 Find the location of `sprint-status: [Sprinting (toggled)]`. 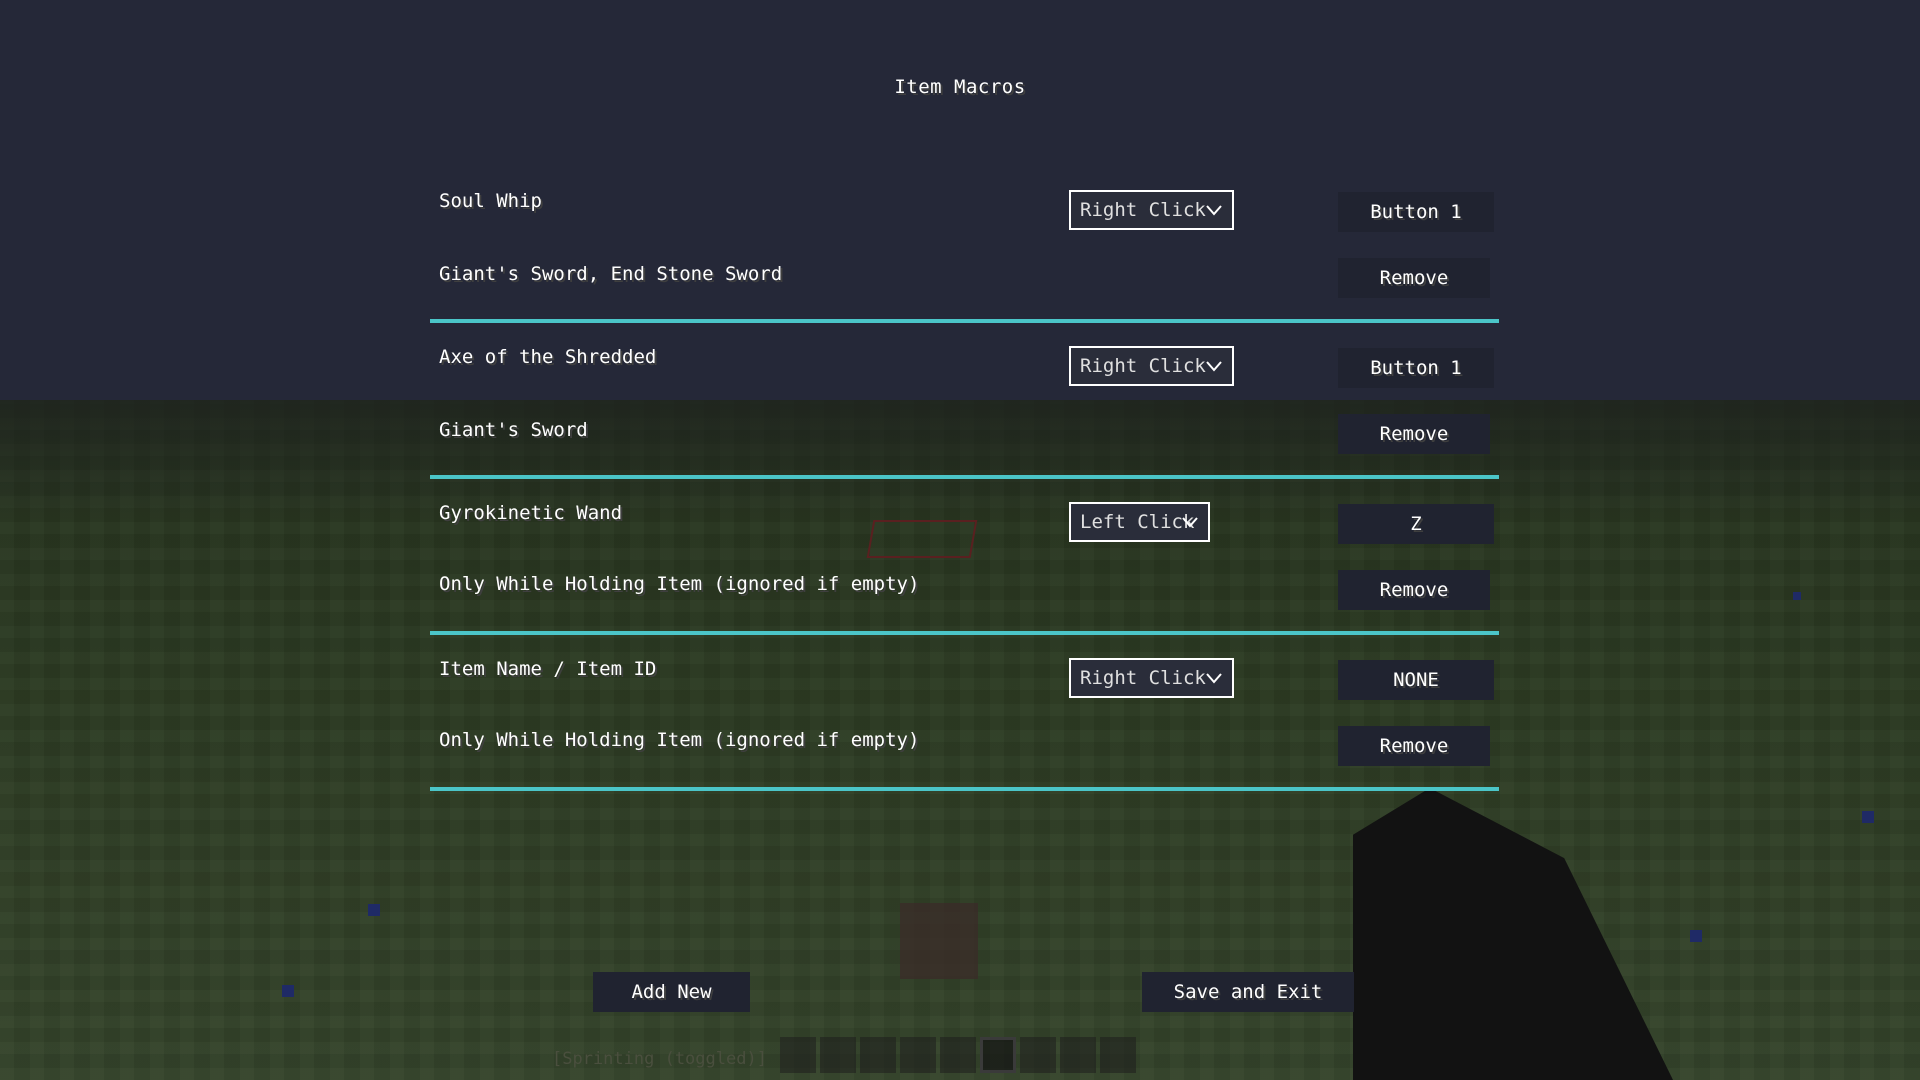

sprint-status: [Sprinting (toggled)] is located at coordinates (659, 1059).